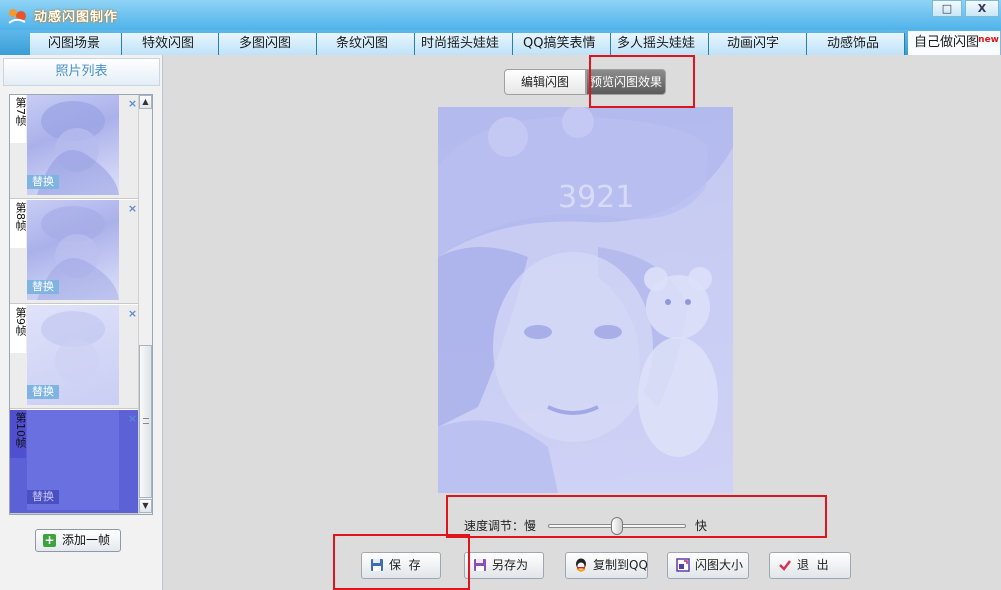 This screenshot has height=590, width=1001. I want to click on save-as-button: 另存为, so click(504, 565).